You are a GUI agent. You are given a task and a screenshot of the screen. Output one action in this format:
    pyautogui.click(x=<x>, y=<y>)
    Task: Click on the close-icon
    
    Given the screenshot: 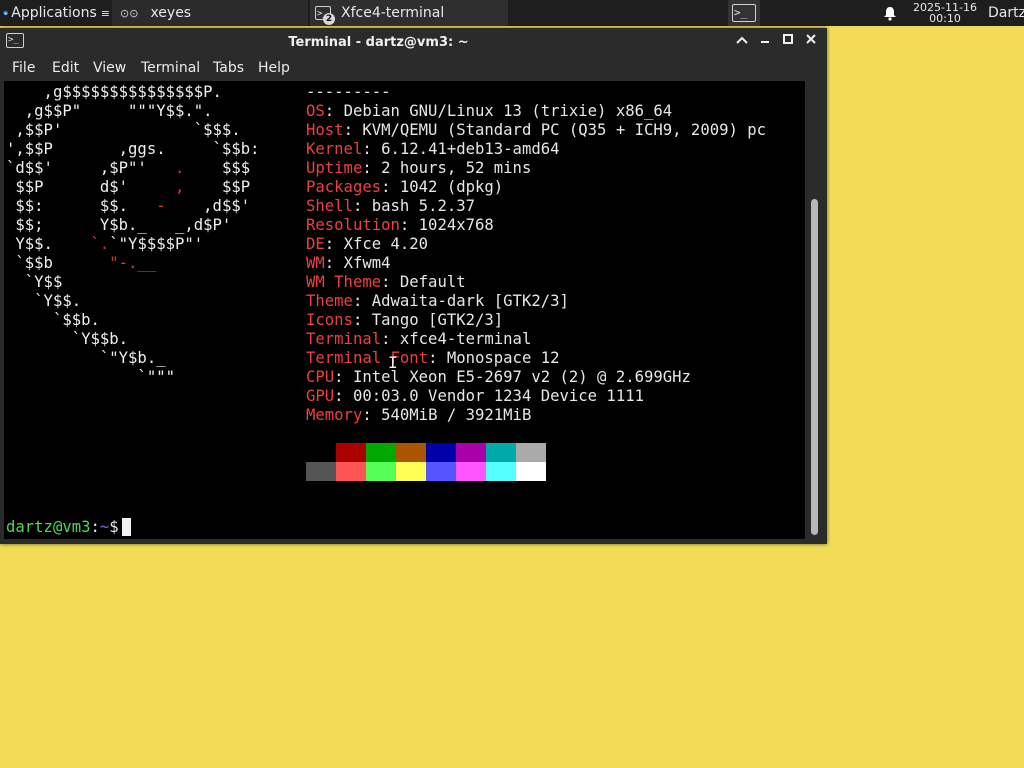 What is the action you would take?
    pyautogui.click(x=811, y=39)
    